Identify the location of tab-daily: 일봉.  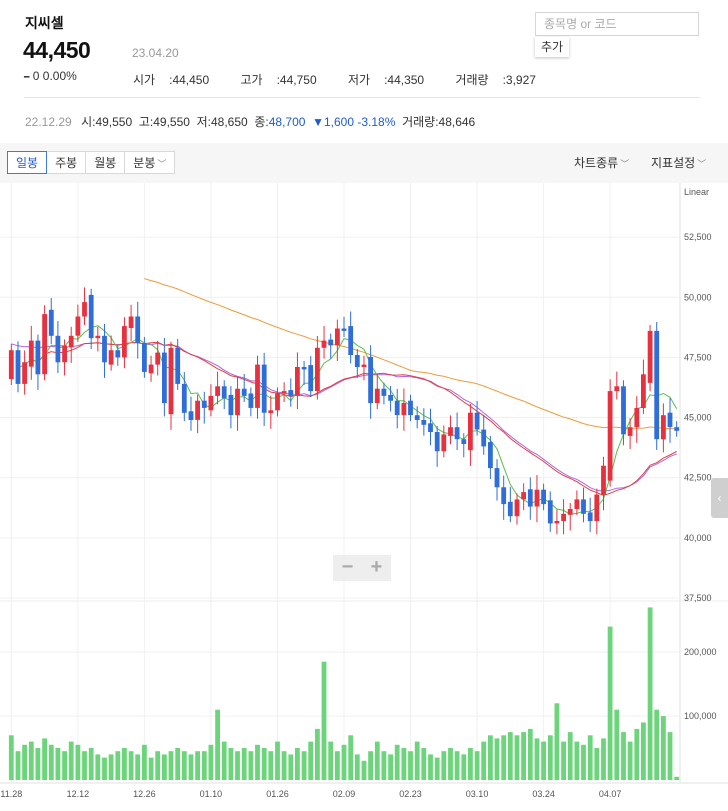
(27, 162).